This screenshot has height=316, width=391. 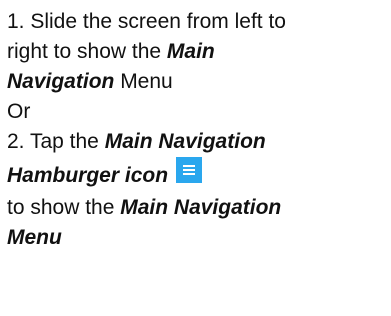 What do you see at coordinates (143, 81) in the screenshot?
I see `step1-menu-text: Menu` at bounding box center [143, 81].